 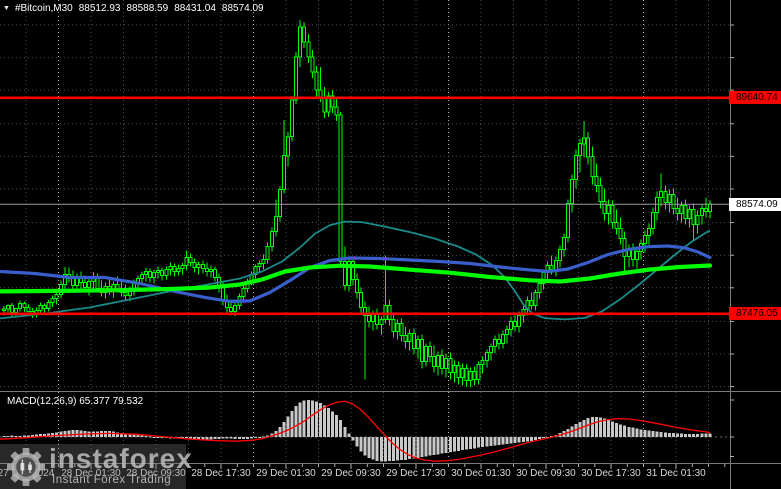 I want to click on resistance-price-tag: 89640.74, so click(x=755, y=98).